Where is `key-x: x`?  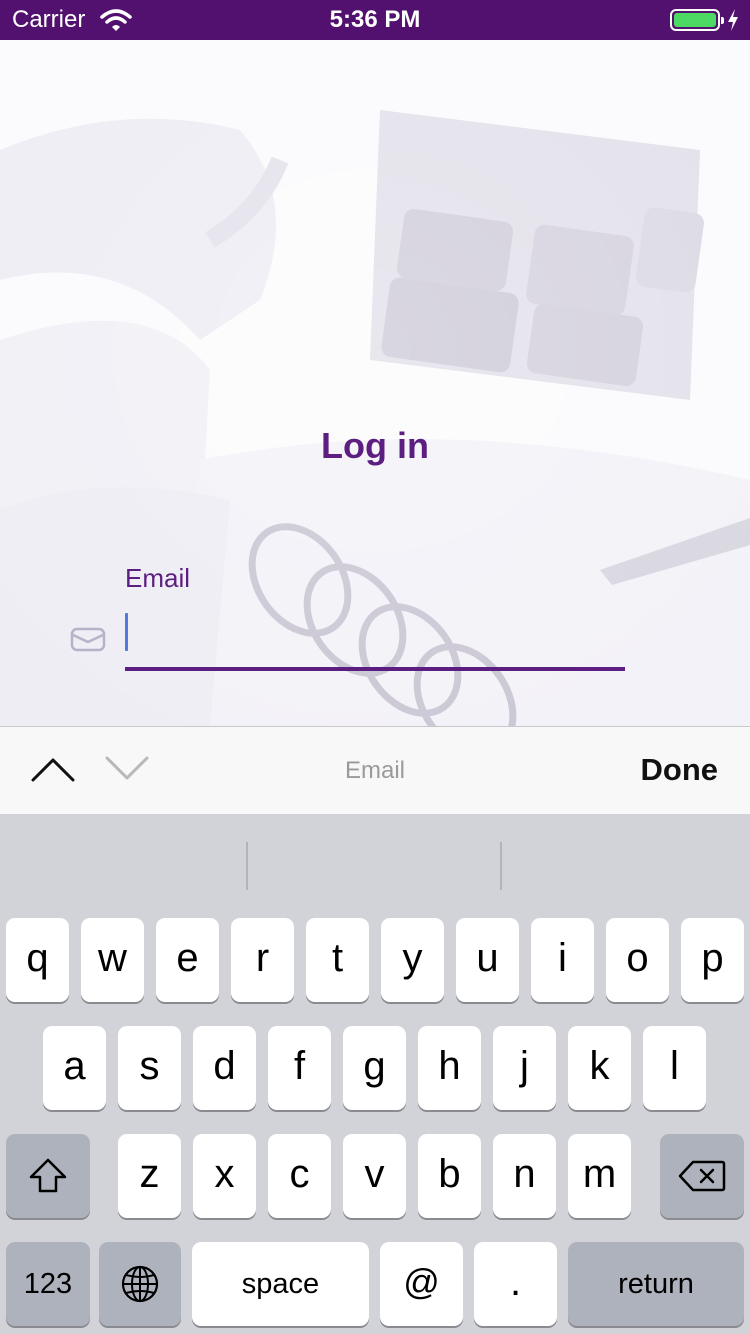
key-x: x is located at coordinates (224, 1176).